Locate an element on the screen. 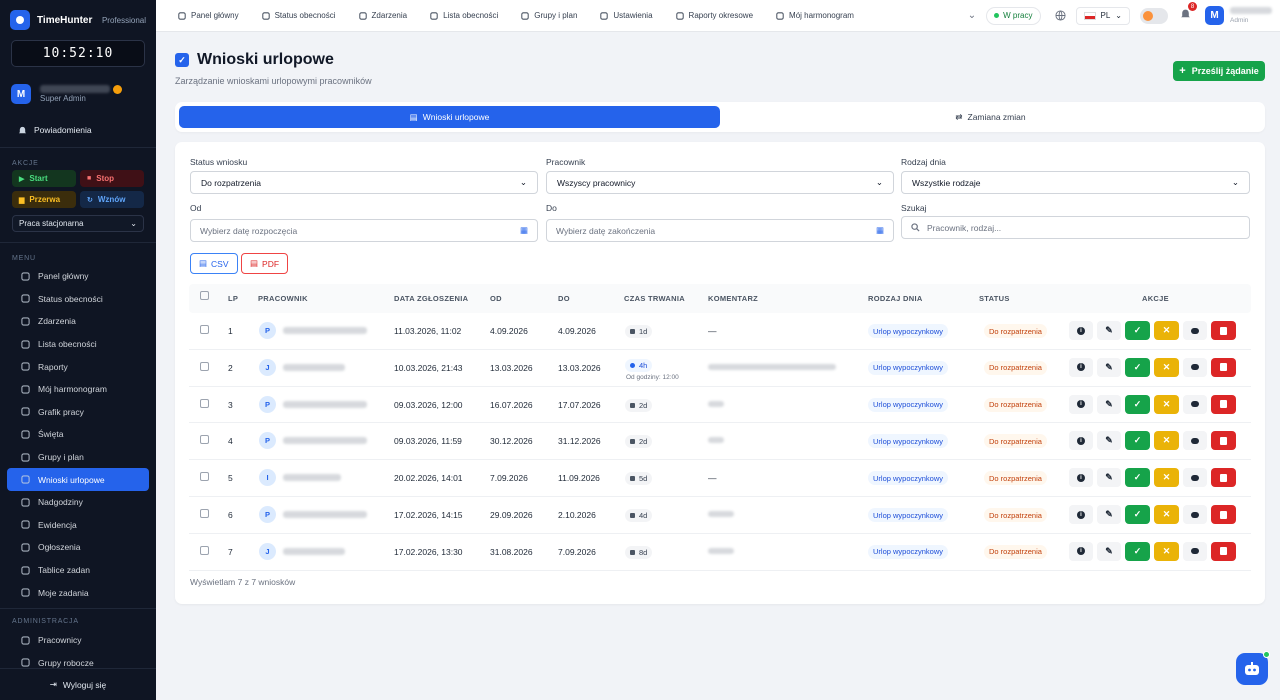 The width and height of the screenshot is (1280, 700). sidebar-item-pracownicy: Pracownicy is located at coordinates (78, 640).